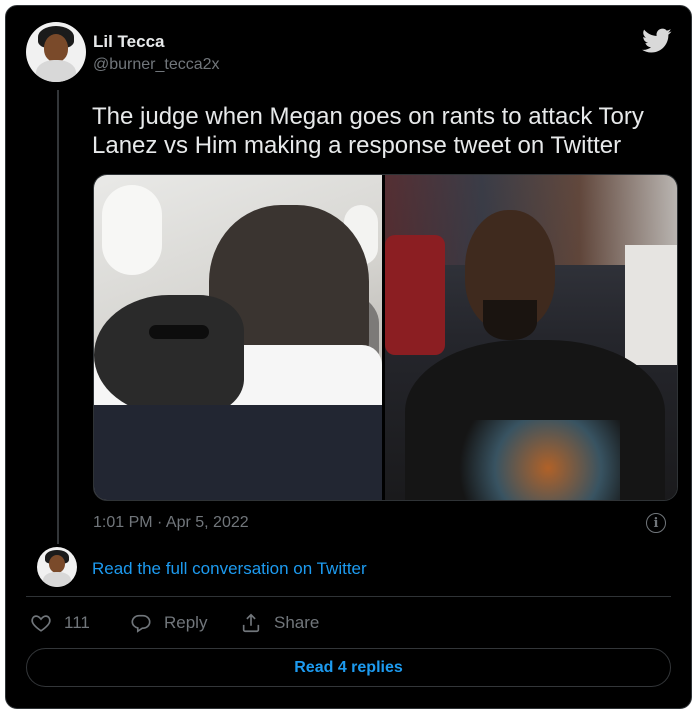  I want to click on like-count: 111, so click(77, 622).